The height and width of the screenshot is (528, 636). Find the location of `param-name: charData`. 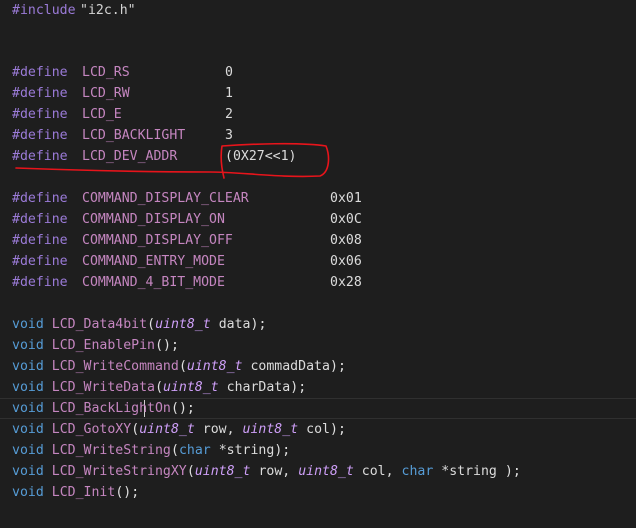

param-name: charData is located at coordinates (254, 387).